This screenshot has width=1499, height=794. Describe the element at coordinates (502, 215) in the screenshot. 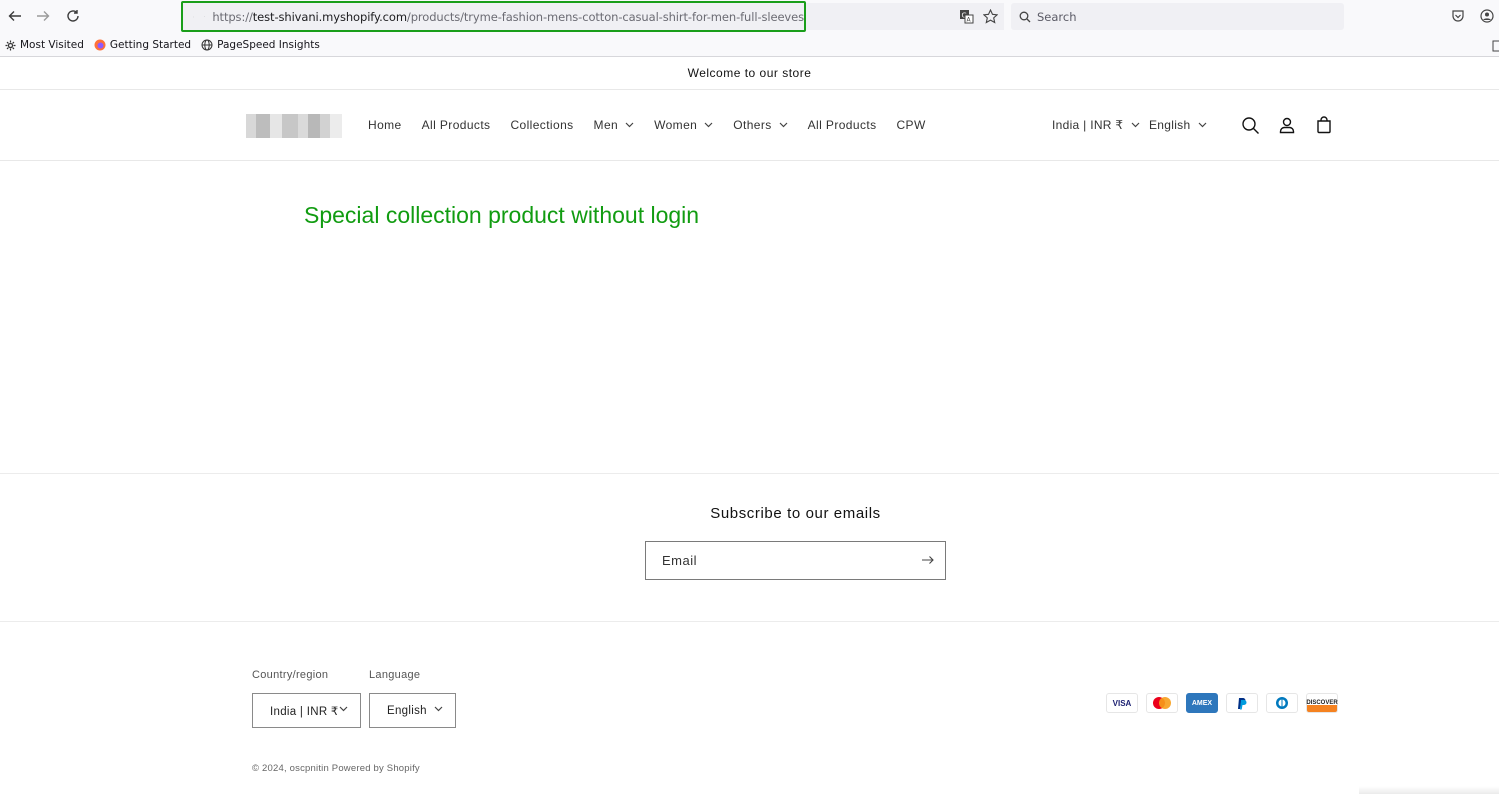

I see `special-collection-message: Special collection product without login` at that location.